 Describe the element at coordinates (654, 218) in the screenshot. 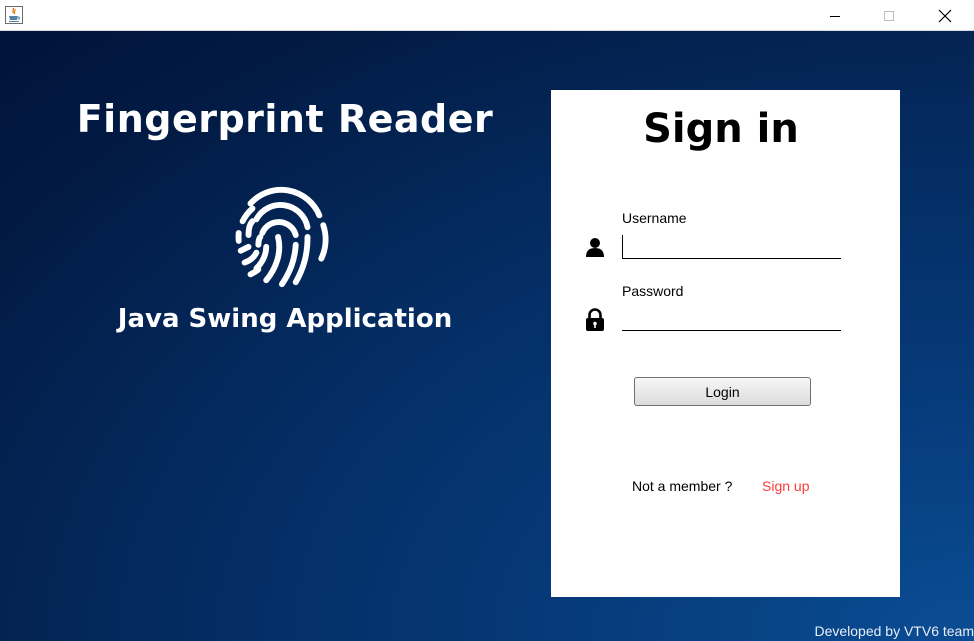

I see `username-label: Username` at that location.